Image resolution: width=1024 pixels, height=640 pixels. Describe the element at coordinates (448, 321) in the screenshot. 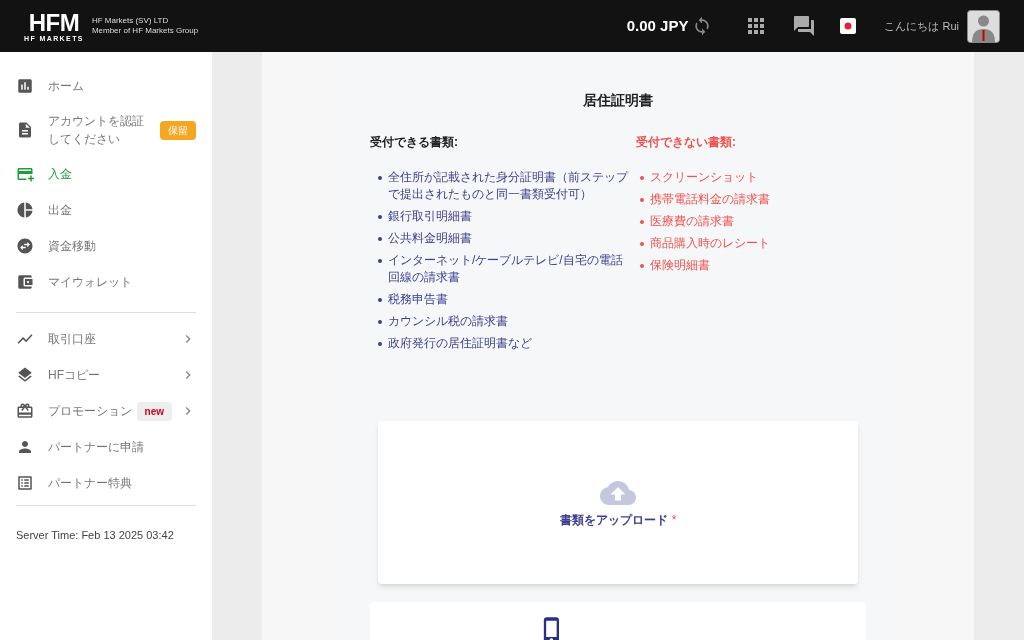

I see `accepted-item: カウンシル税の請求書` at that location.